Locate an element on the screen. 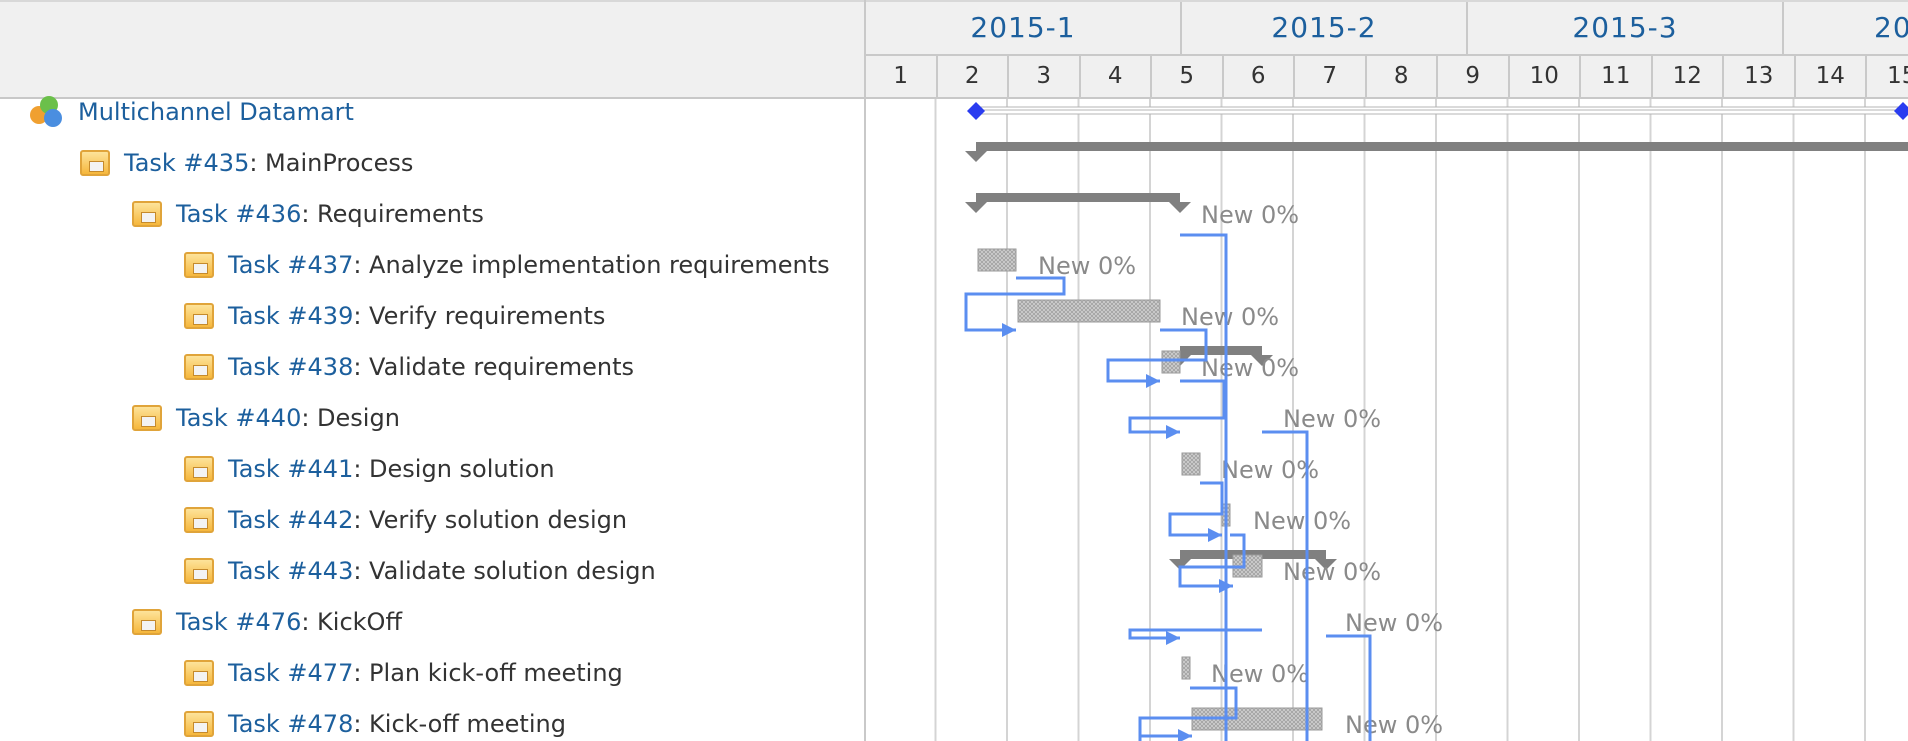  dep-439-438-arrow is located at coordinates (1153, 381).